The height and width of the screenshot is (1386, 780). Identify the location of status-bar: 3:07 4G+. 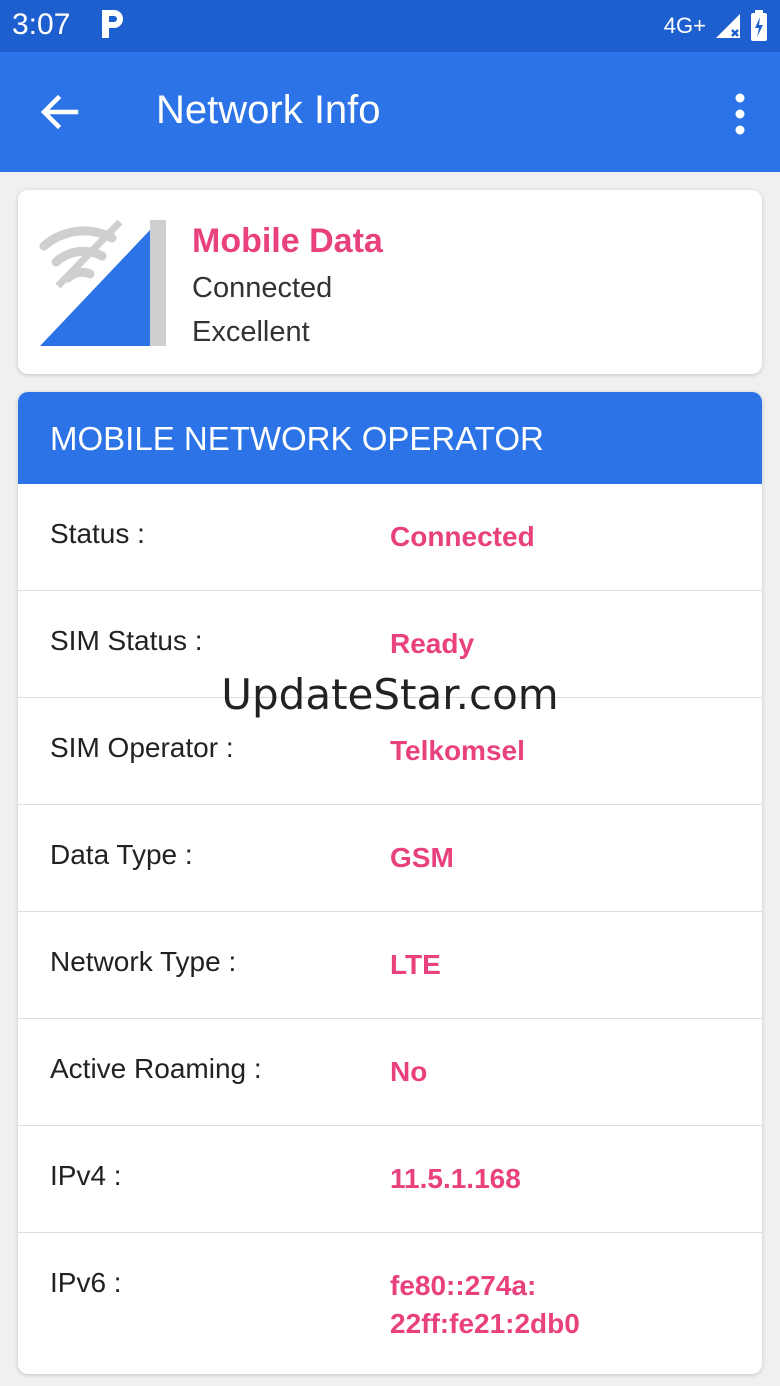
(390, 26).